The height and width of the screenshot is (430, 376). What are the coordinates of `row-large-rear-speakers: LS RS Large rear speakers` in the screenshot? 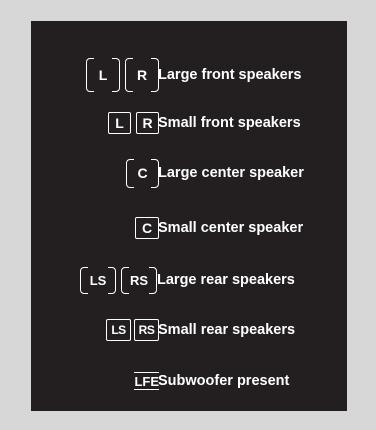 It's located at (189, 280).